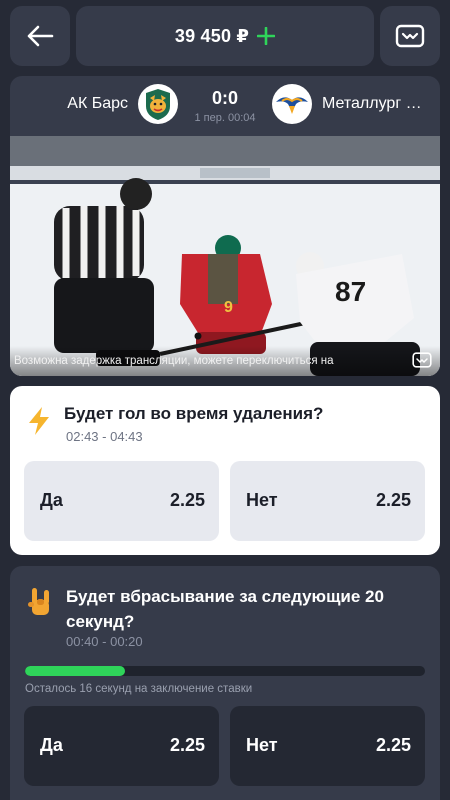  What do you see at coordinates (139, 689) in the screenshot?
I see `bet-remaining-time: Осталось 16 секунд на заключение ставки` at bounding box center [139, 689].